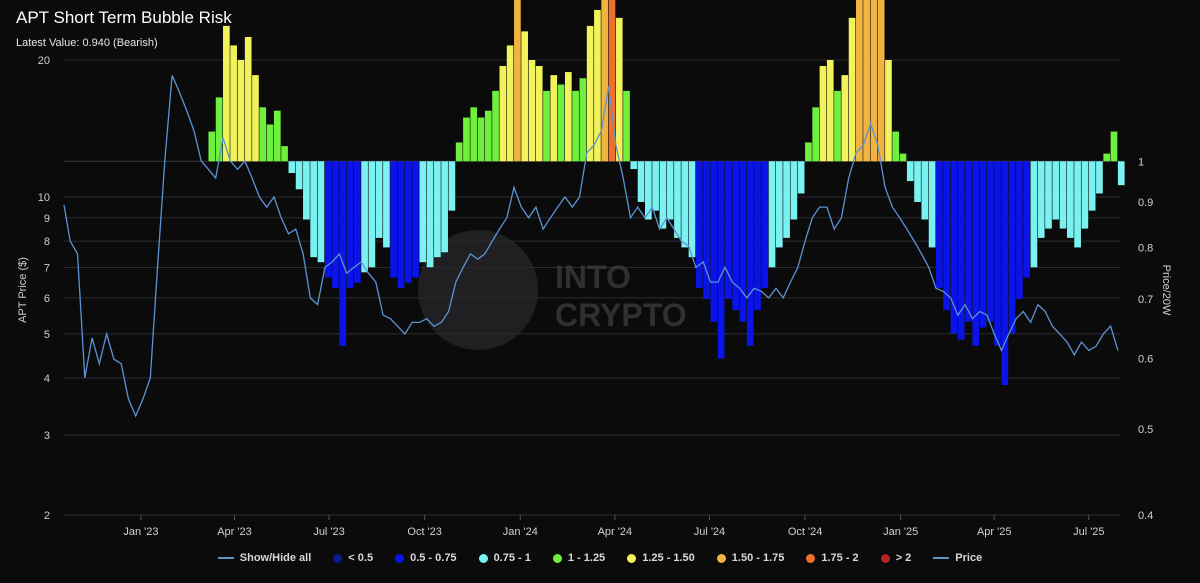 The image size is (1200, 583). I want to click on legend-item: Show/Hide all, so click(264, 558).